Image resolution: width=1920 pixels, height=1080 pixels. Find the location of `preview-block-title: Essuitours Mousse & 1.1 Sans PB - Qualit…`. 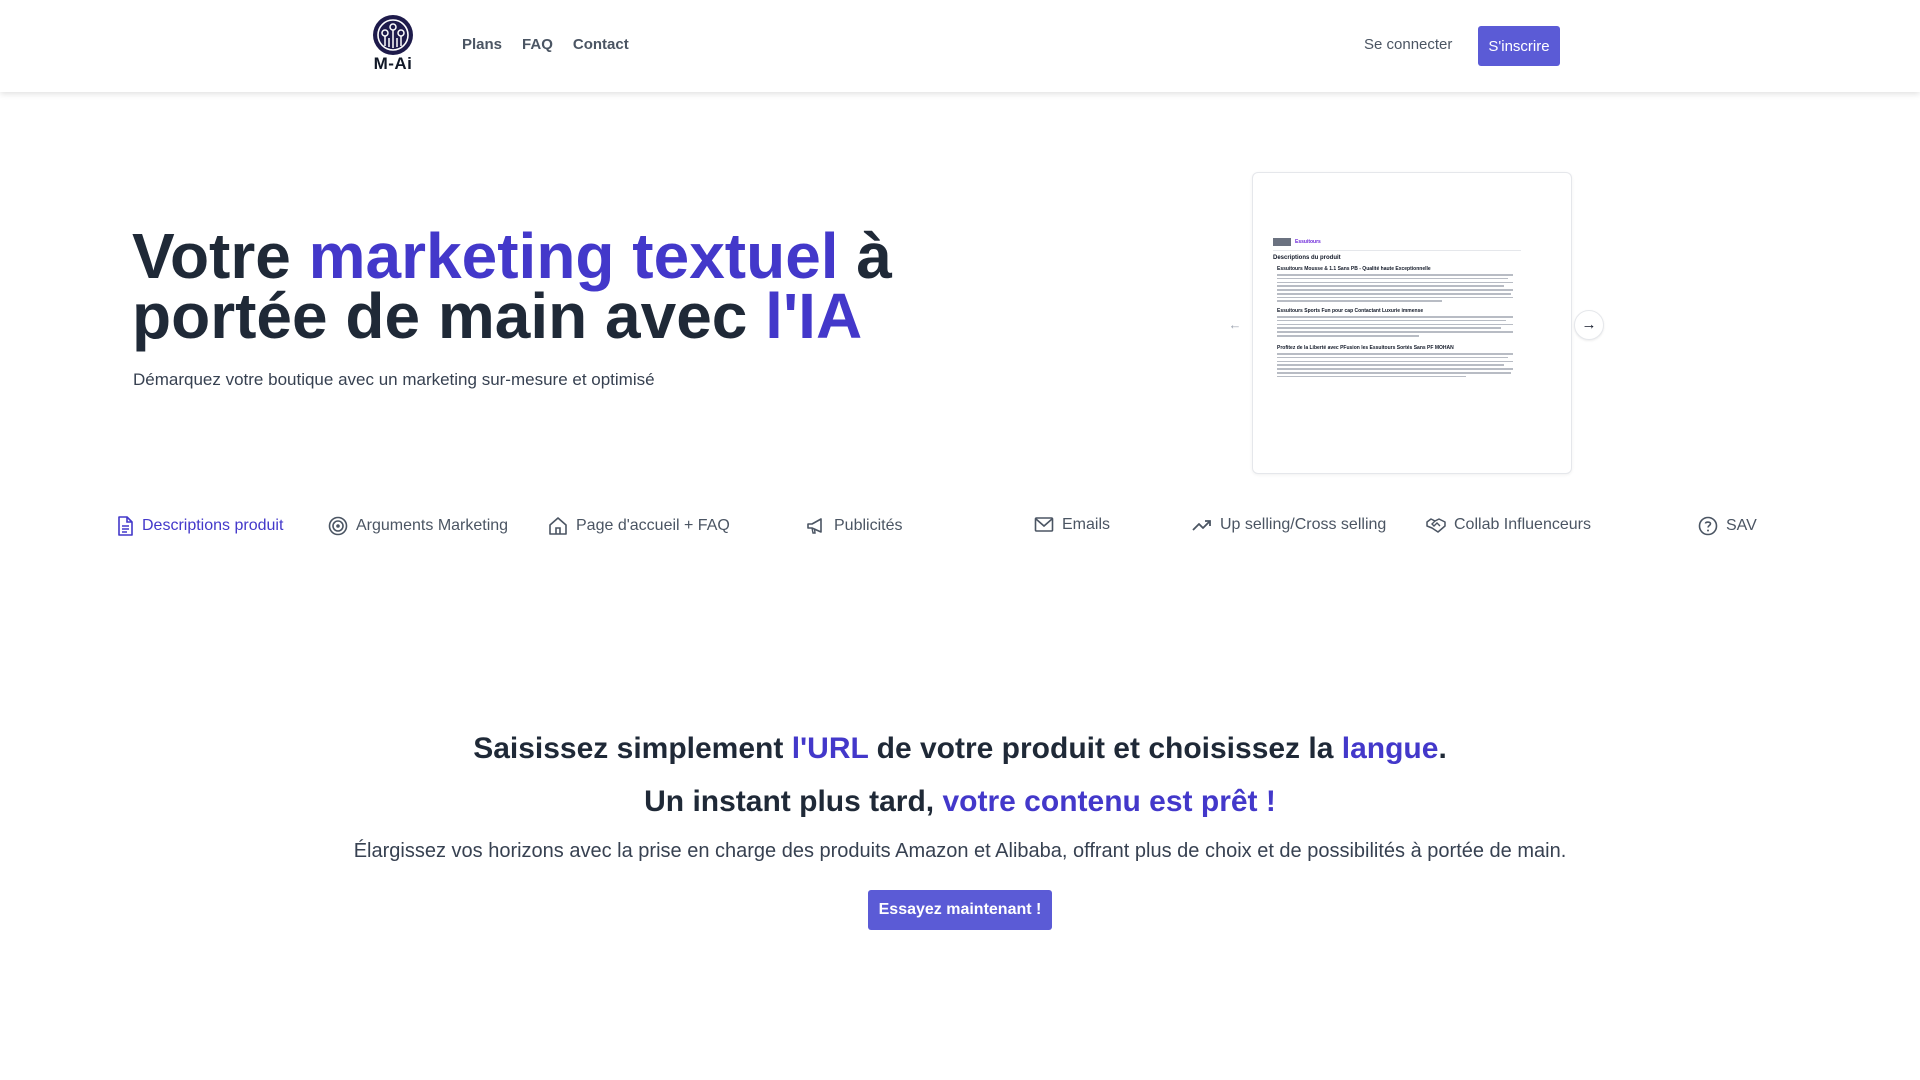

preview-block-title: Essuitours Mousse & 1.1 Sans PB - Qualit… is located at coordinates (1354, 269).